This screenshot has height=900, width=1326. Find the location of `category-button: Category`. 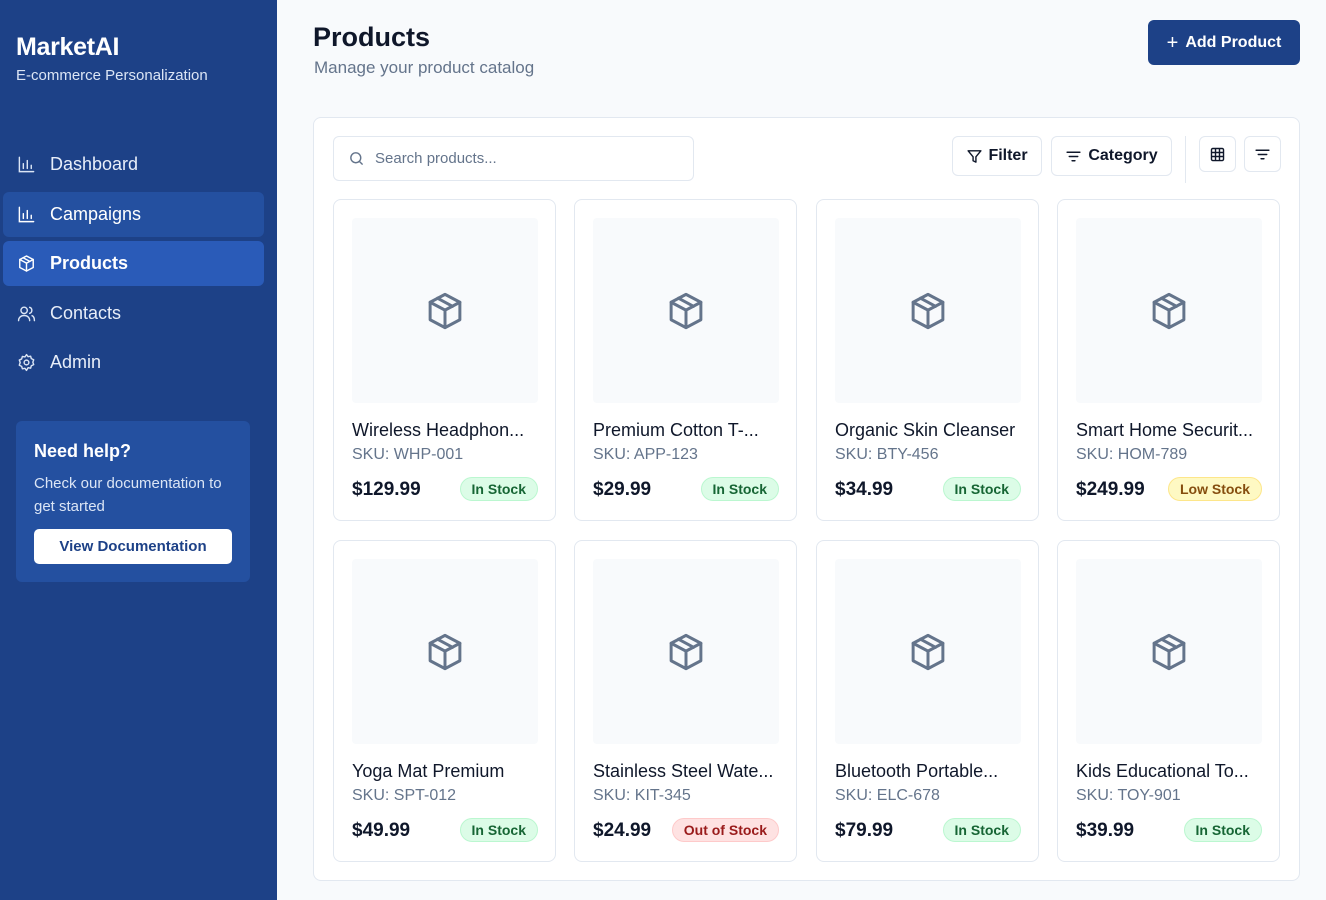

category-button: Category is located at coordinates (1111, 156).